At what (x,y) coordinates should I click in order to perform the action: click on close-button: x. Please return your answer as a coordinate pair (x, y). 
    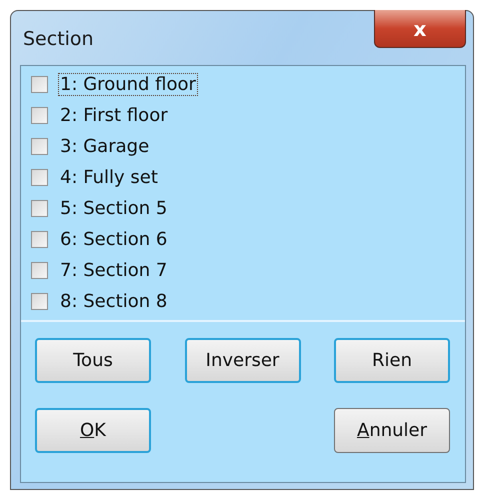
    Looking at the image, I should click on (420, 29).